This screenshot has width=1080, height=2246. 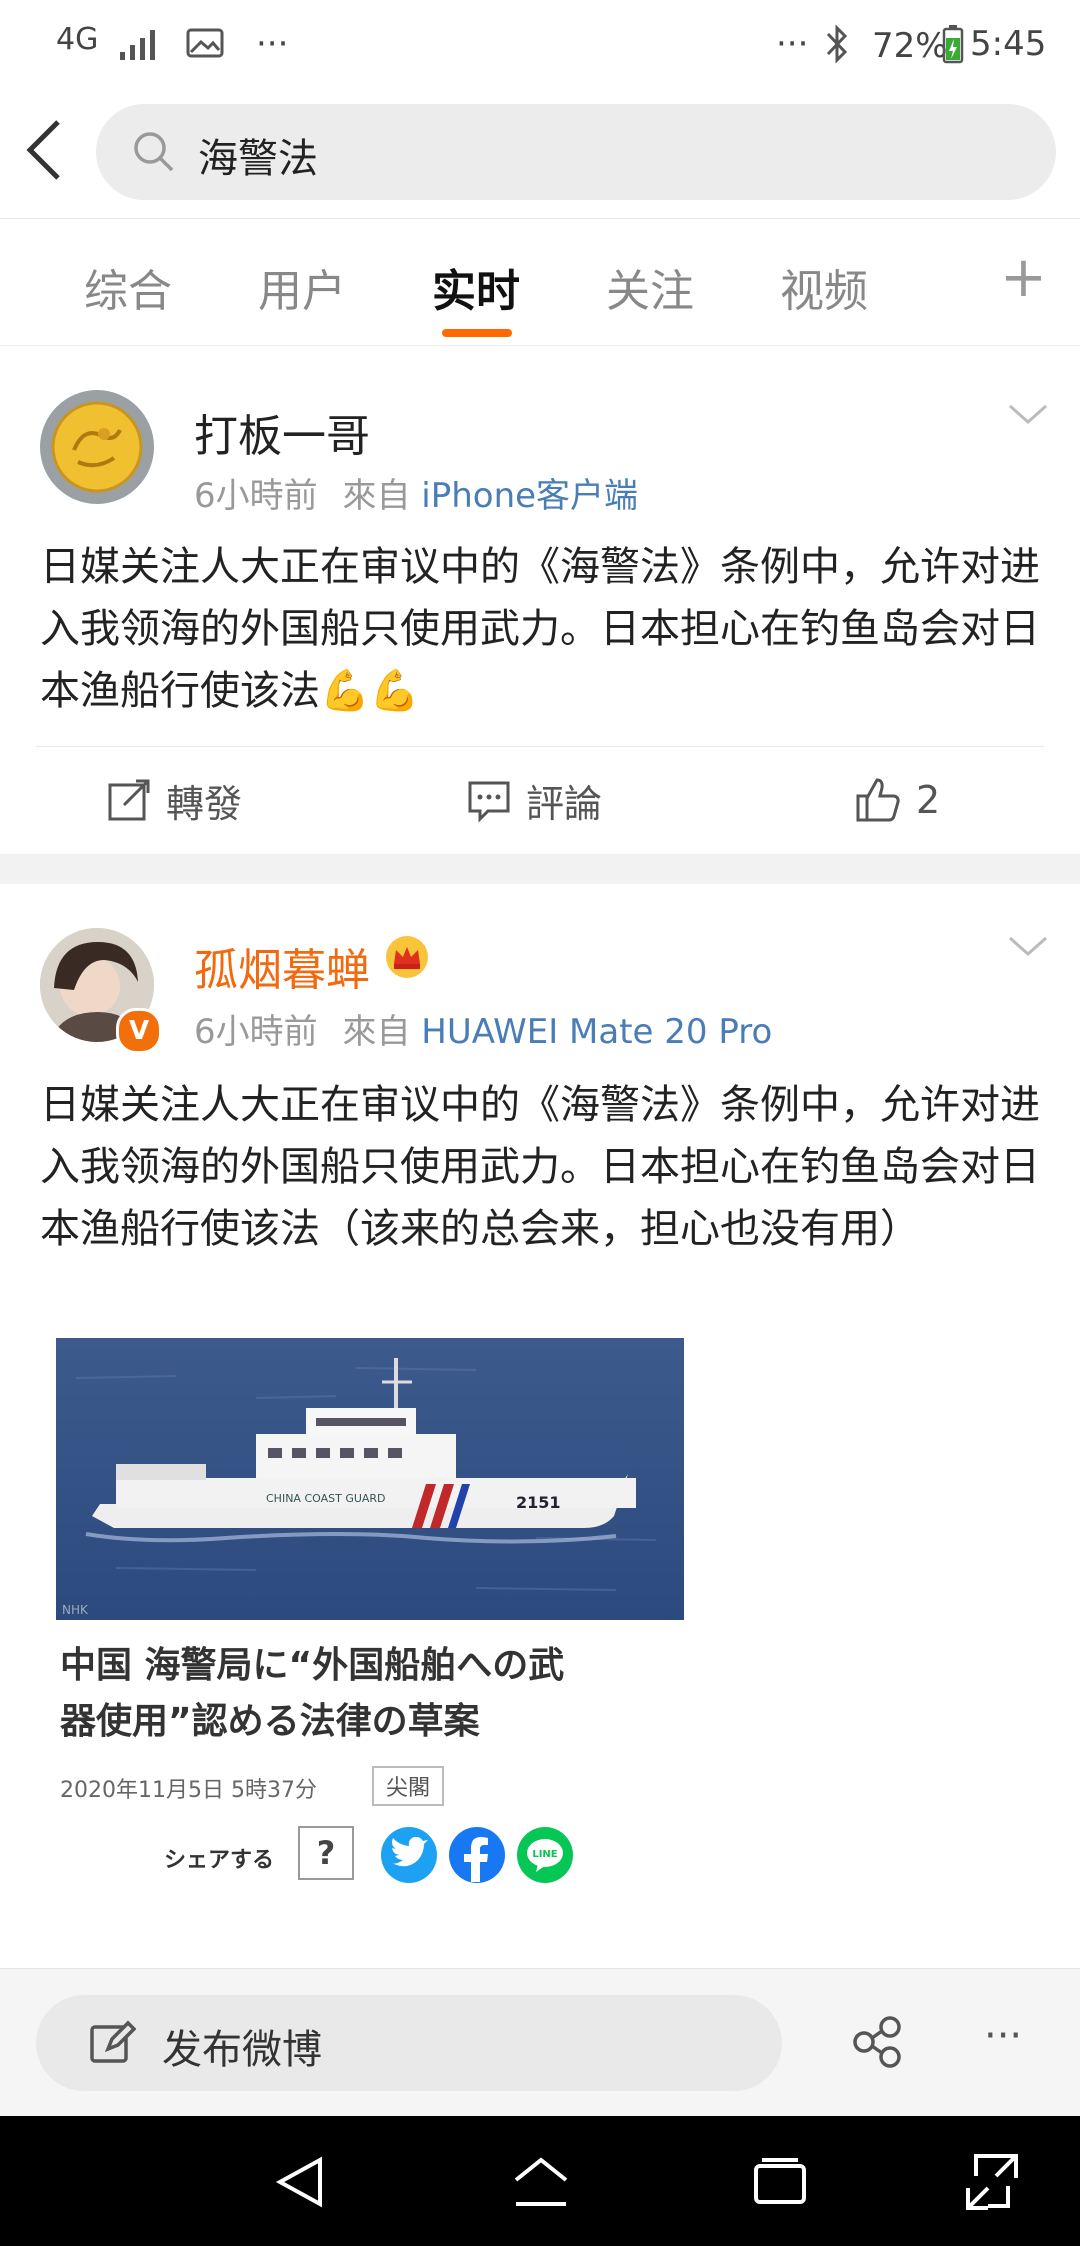 What do you see at coordinates (1023, 277) in the screenshot?
I see `add-tab-button: +` at bounding box center [1023, 277].